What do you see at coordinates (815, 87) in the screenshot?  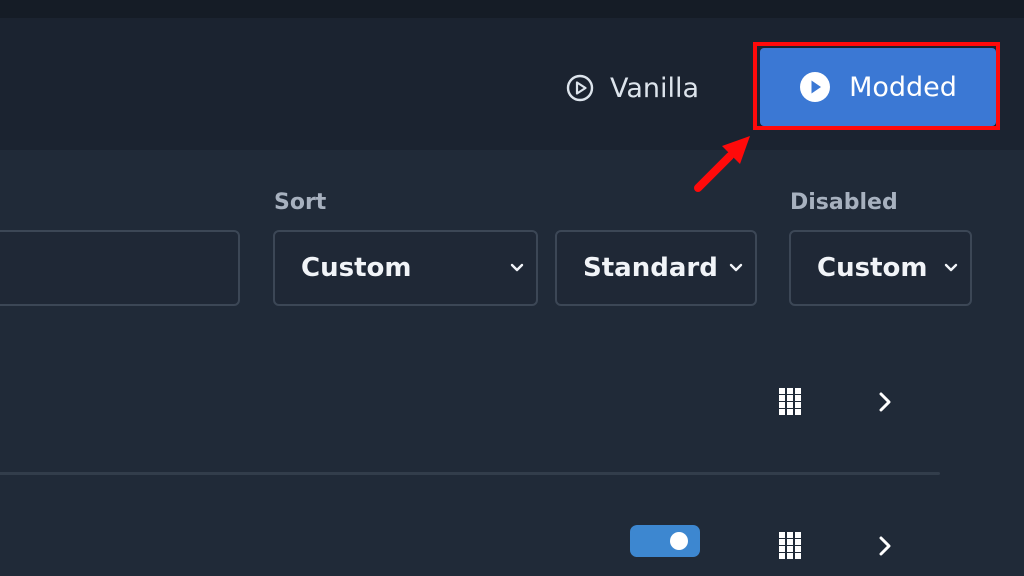 I see `play-filled-icon` at bounding box center [815, 87].